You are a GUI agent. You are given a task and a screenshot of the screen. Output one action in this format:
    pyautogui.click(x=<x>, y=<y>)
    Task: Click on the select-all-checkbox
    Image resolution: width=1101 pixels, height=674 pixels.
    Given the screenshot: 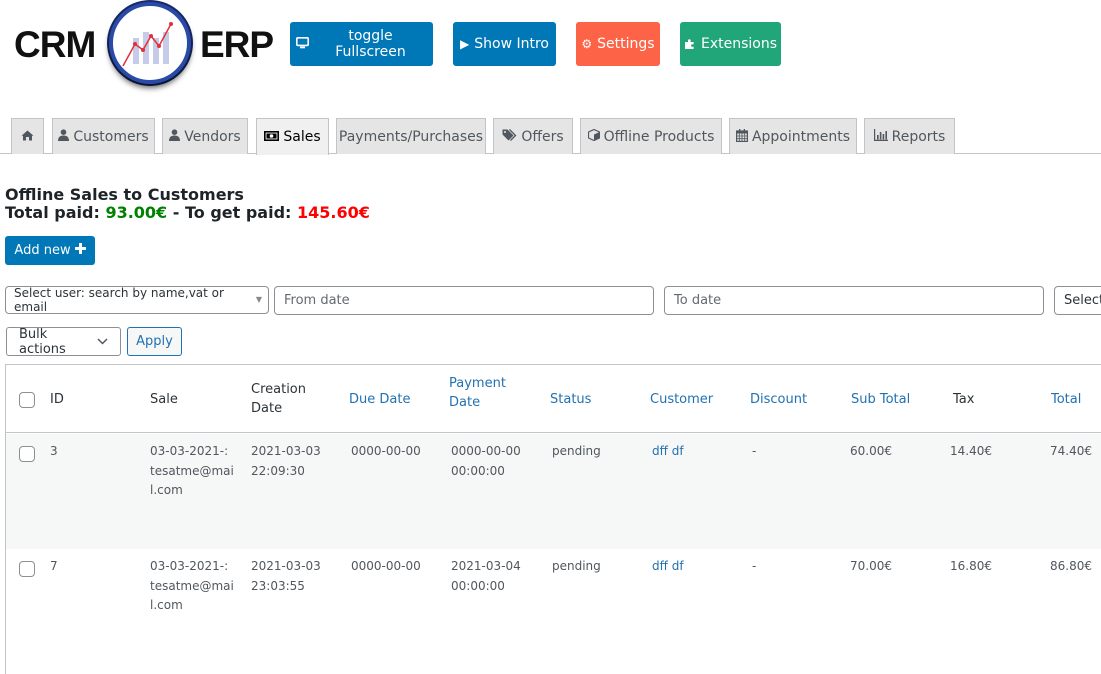 What is the action you would take?
    pyautogui.click(x=27, y=400)
    